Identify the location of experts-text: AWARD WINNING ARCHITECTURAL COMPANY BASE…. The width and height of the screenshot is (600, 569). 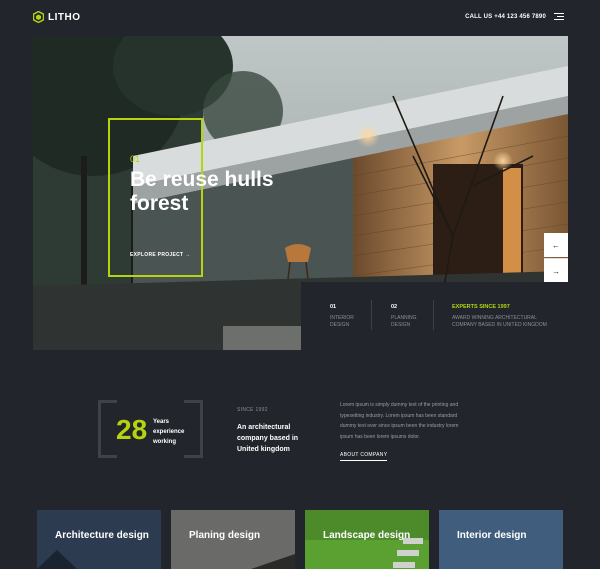
(499, 321).